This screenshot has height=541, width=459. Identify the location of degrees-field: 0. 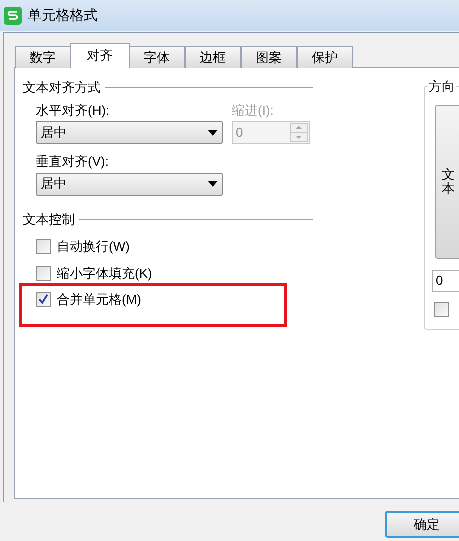
(445, 281).